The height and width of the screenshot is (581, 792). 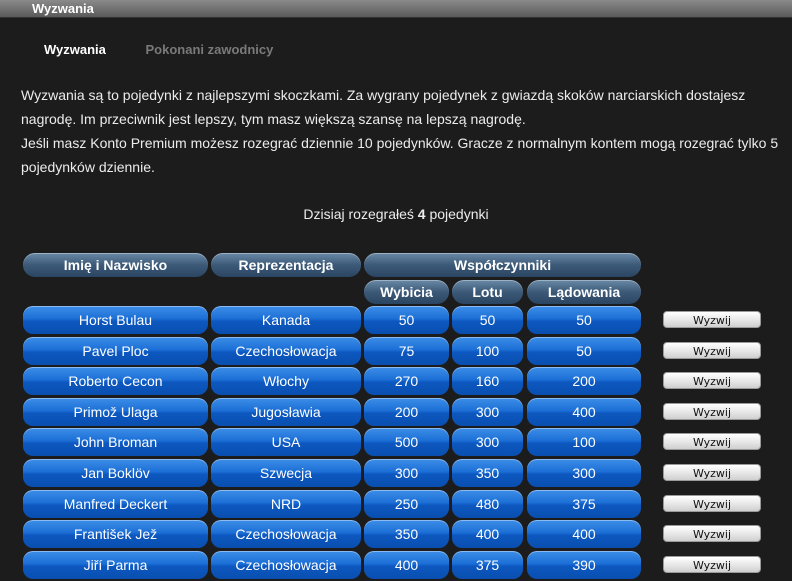 What do you see at coordinates (286, 442) in the screenshot?
I see `cell-country: USA` at bounding box center [286, 442].